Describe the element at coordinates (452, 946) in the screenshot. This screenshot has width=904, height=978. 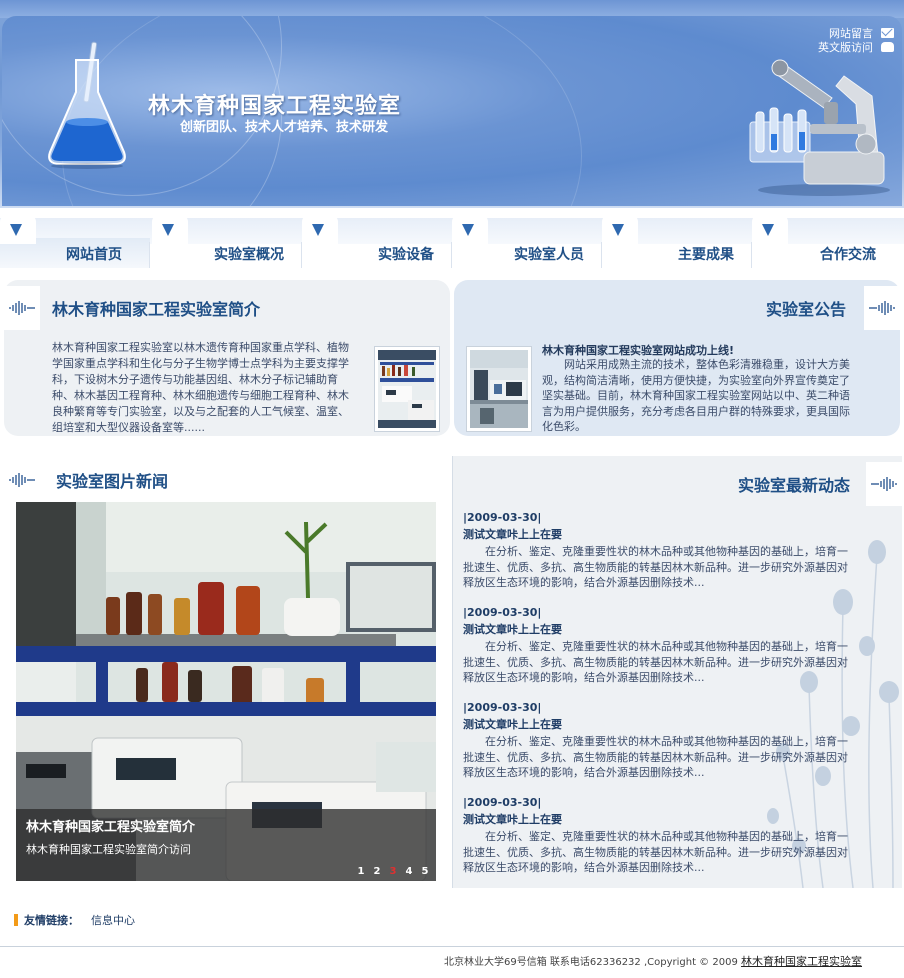
I see `footer-divider` at that location.